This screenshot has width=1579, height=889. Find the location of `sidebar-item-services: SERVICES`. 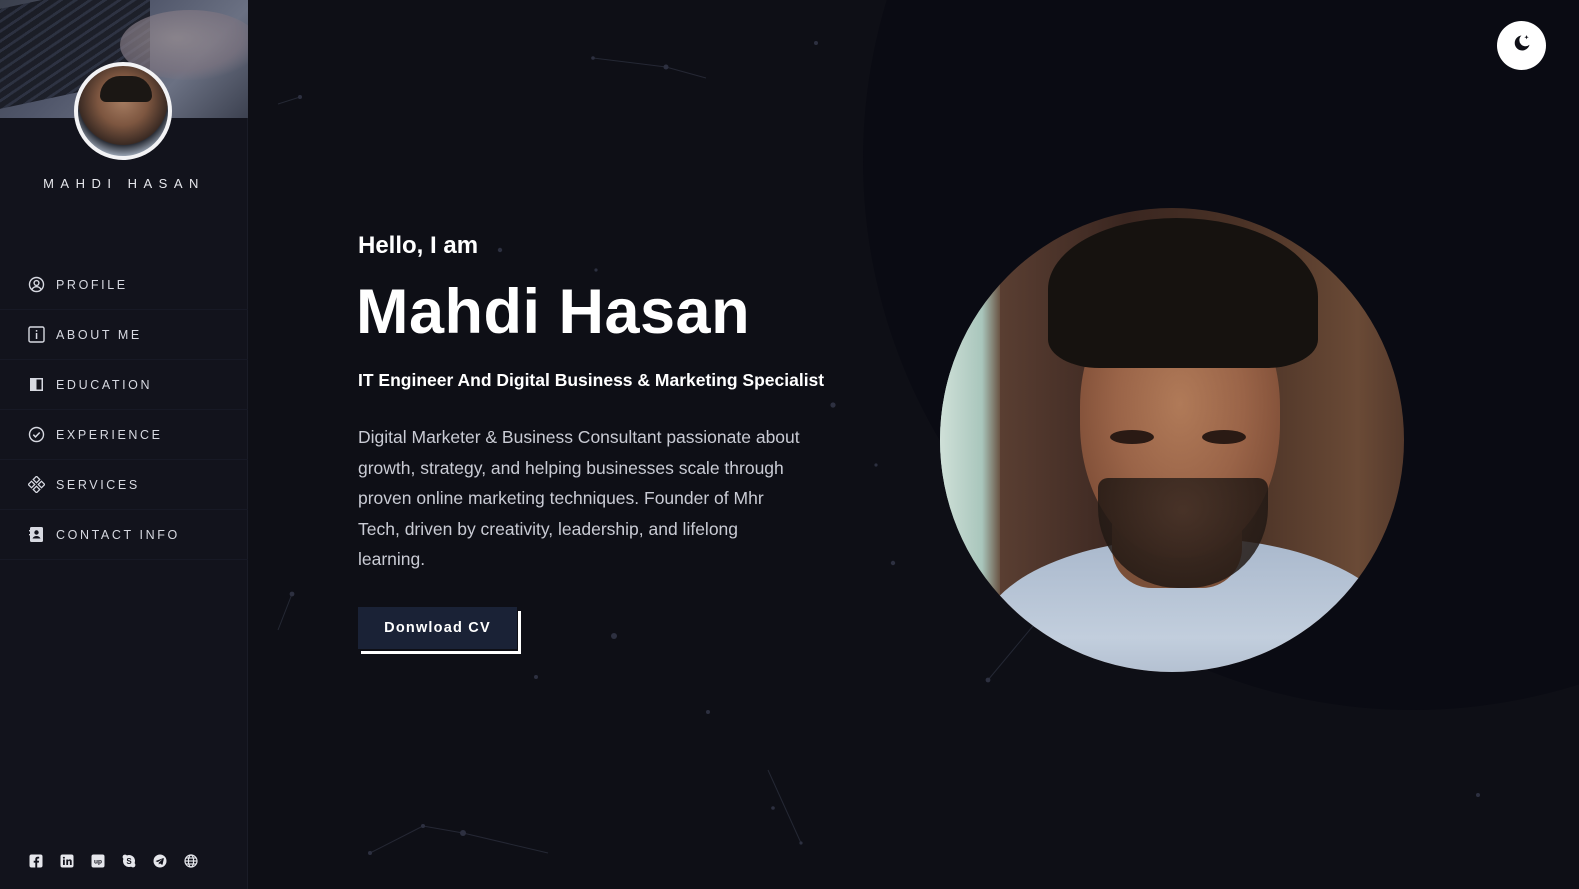

sidebar-item-services: SERVICES is located at coordinates (124, 485).